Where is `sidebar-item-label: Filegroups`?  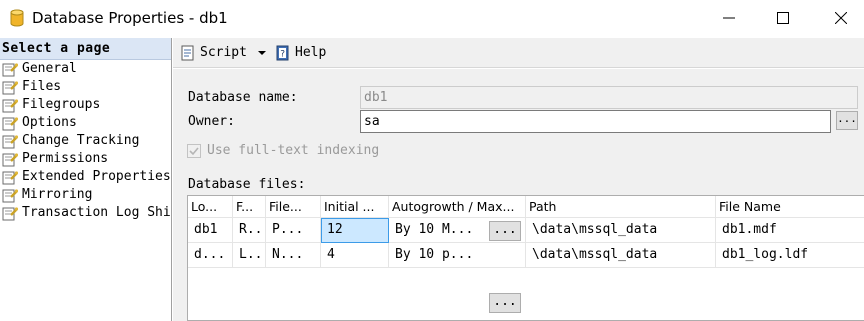 sidebar-item-label: Filegroups is located at coordinates (61, 104).